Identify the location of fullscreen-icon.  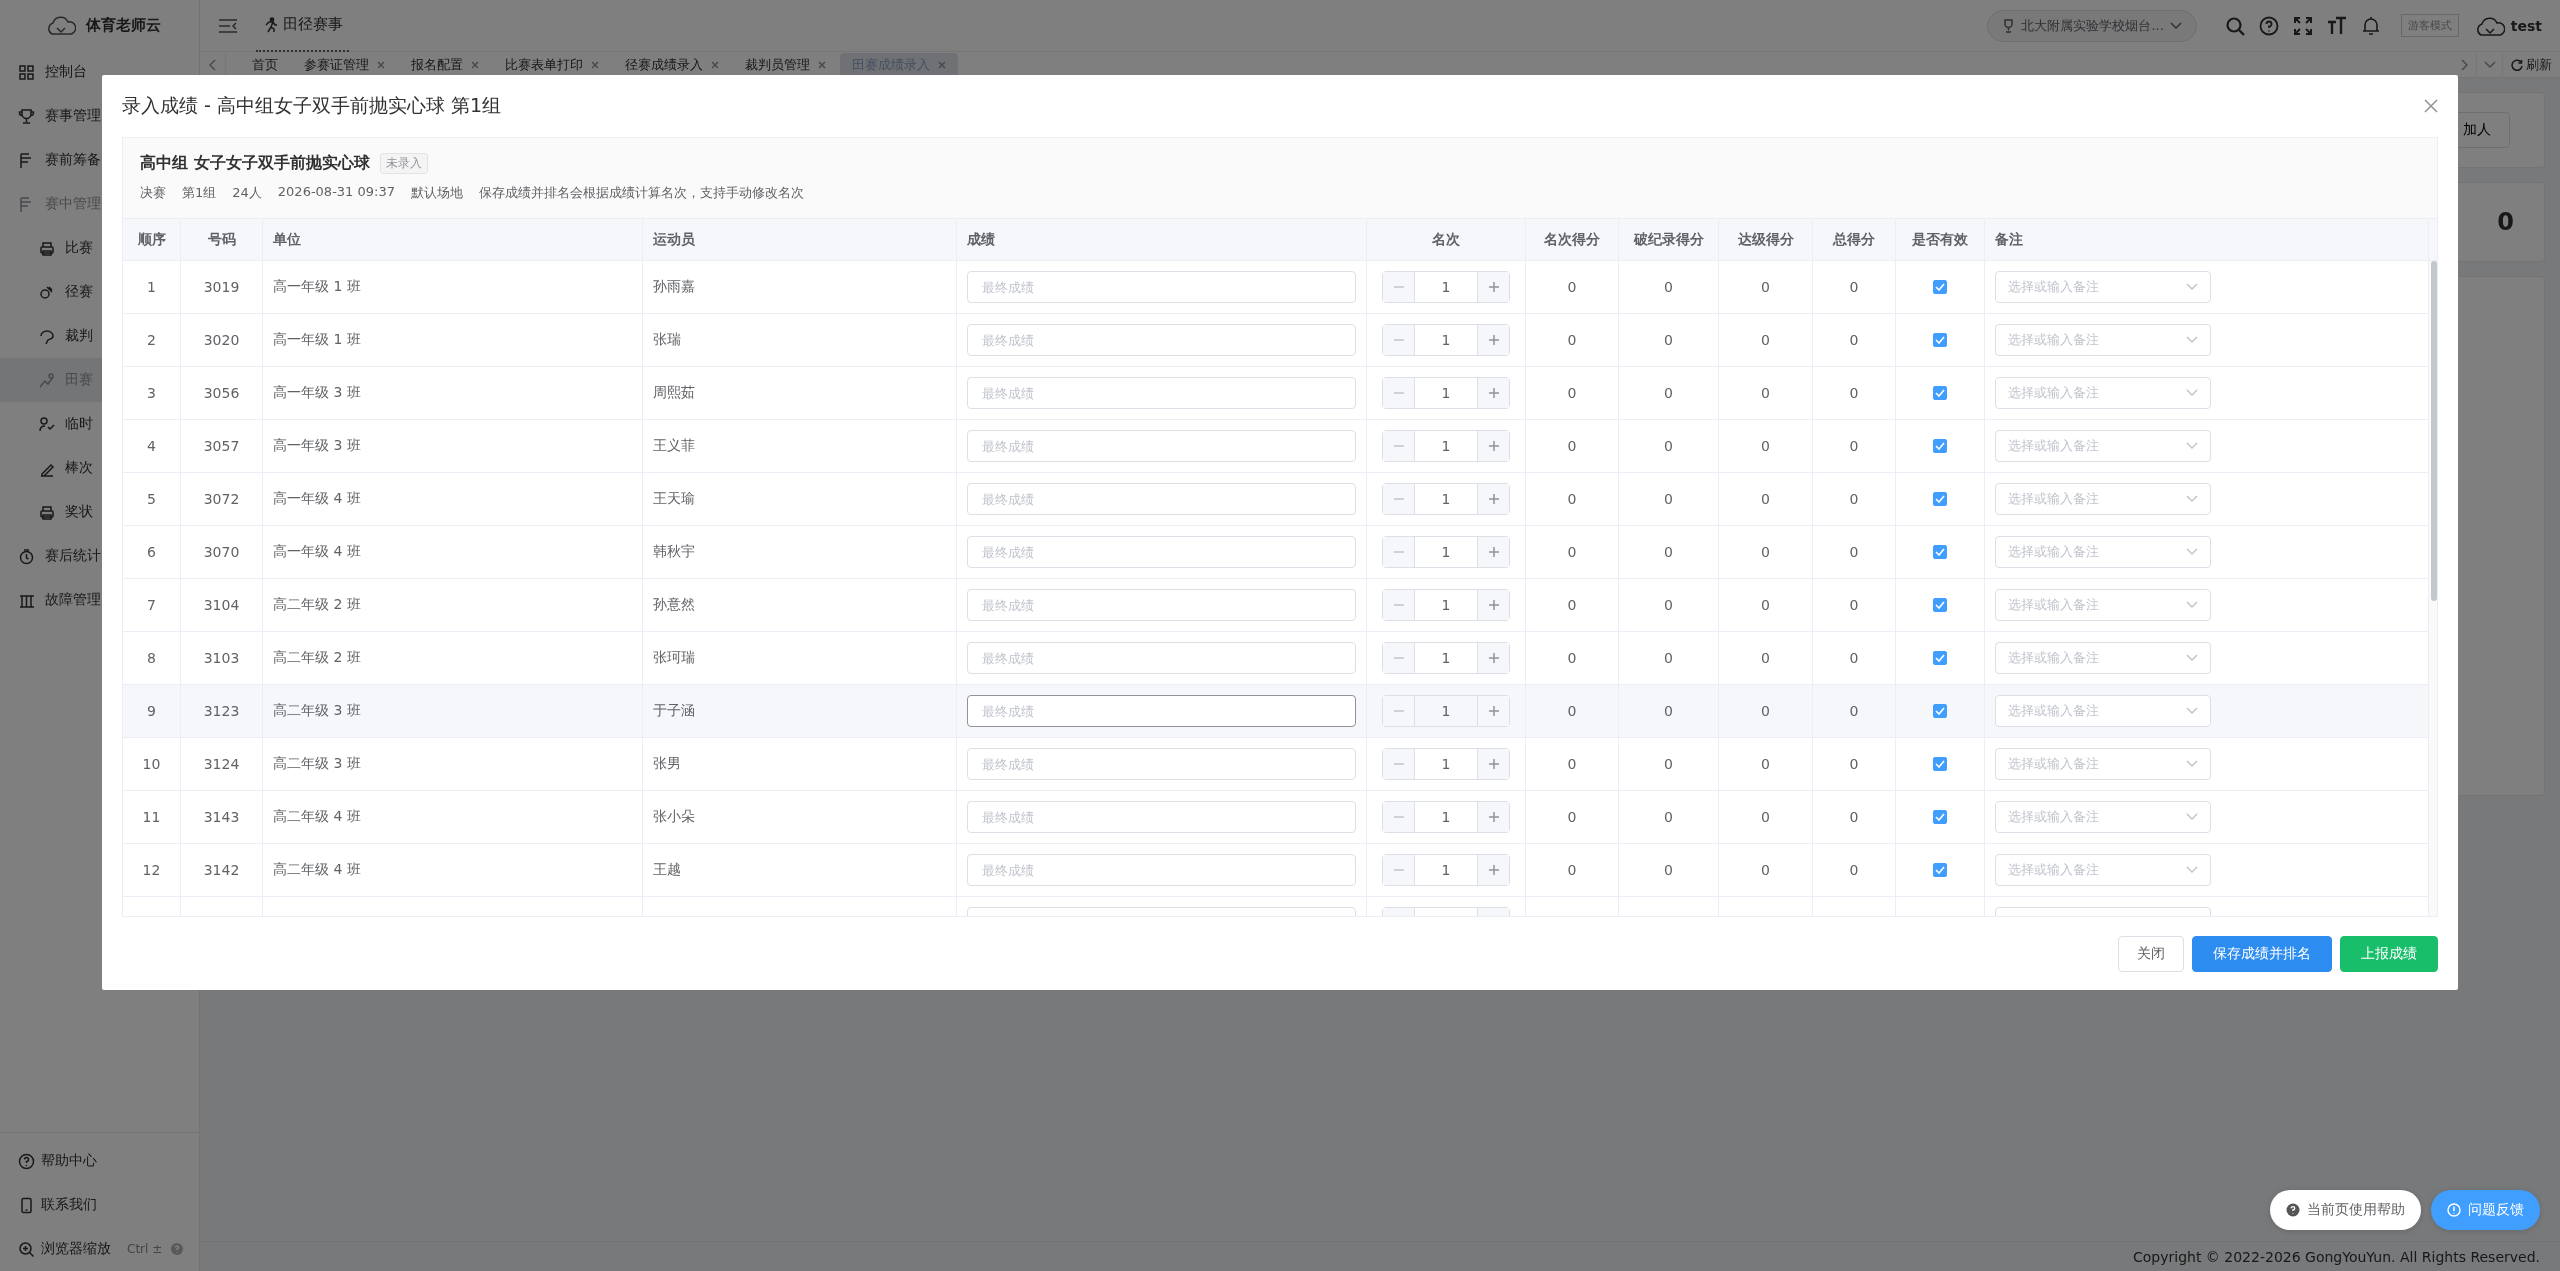
(2302, 25).